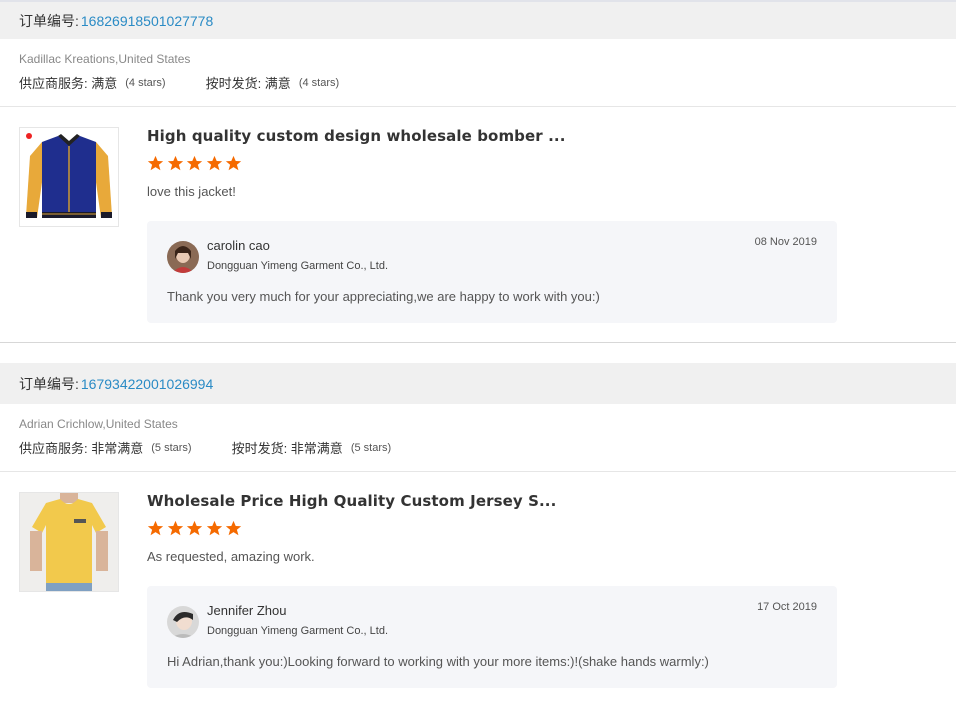 The height and width of the screenshot is (709, 956). I want to click on reply-author-name: Jennifer Zhou, so click(247, 610).